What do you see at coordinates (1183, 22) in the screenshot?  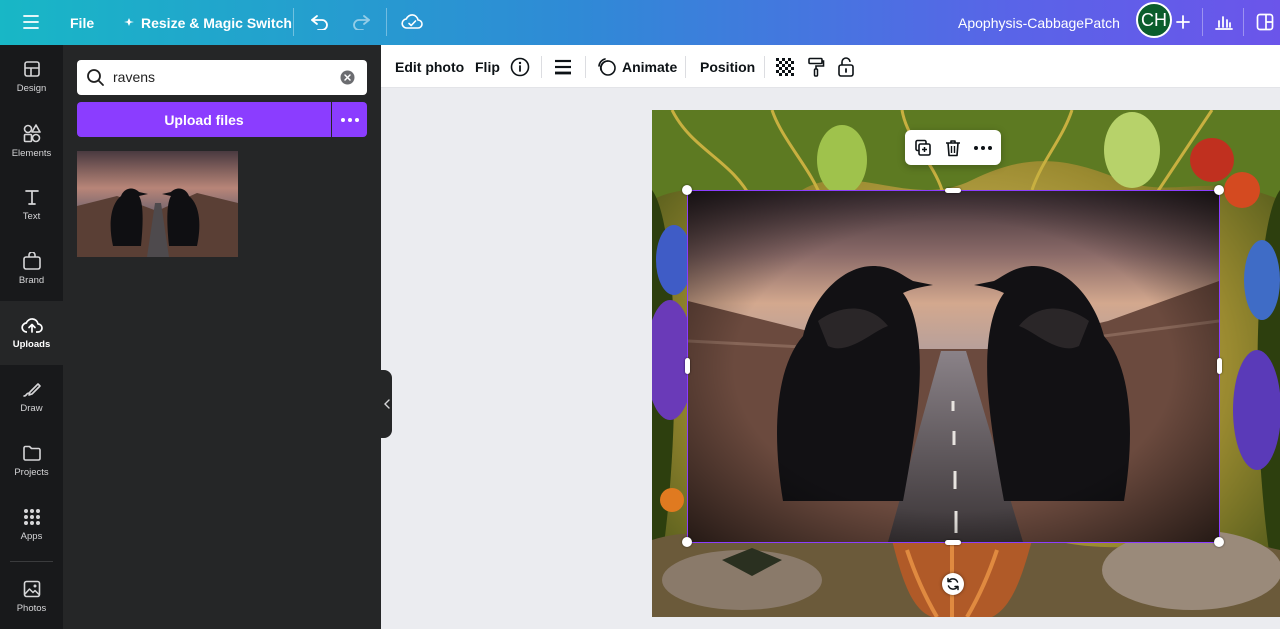 I see `add-collaborator-icon` at bounding box center [1183, 22].